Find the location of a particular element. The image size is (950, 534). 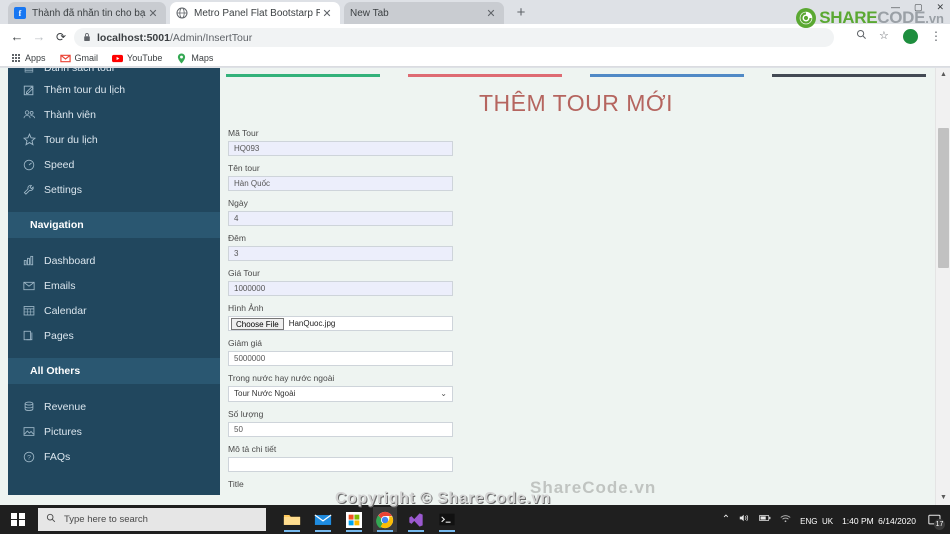

scroll-down-arrow: ▼ is located at coordinates (943, 498).